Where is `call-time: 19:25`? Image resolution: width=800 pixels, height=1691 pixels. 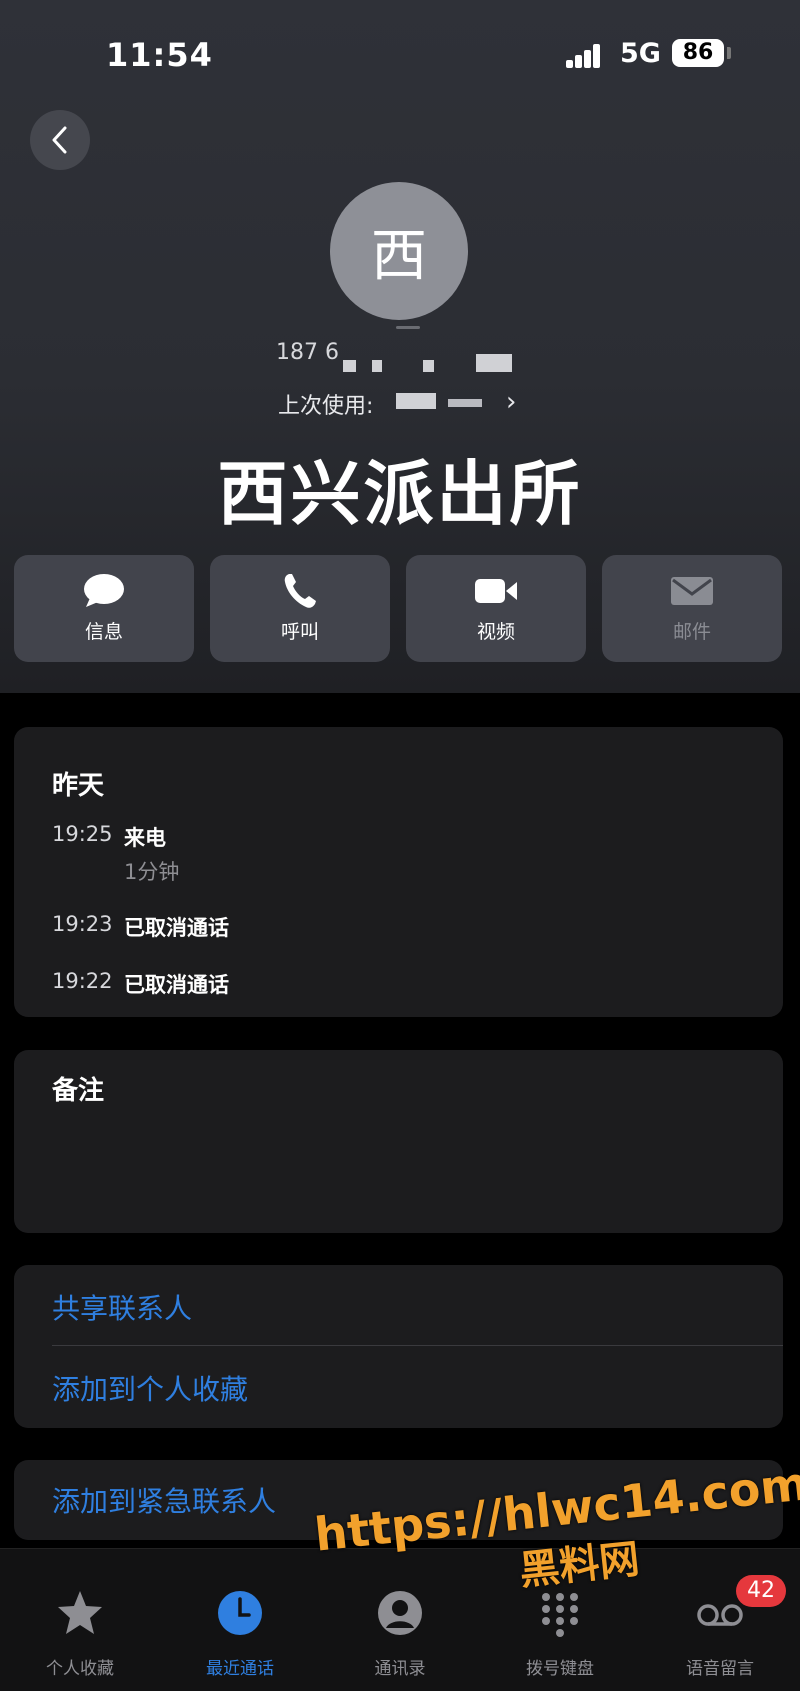 call-time: 19:25 is located at coordinates (82, 834).